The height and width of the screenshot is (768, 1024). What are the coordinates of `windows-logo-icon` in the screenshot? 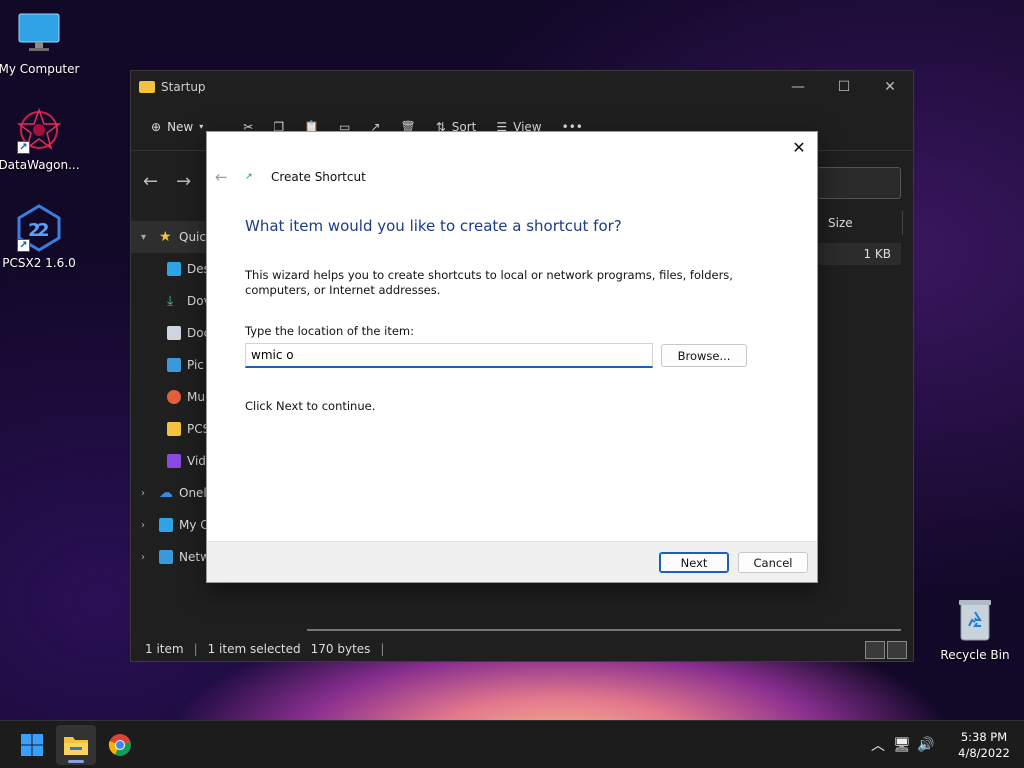 It's located at (32, 745).